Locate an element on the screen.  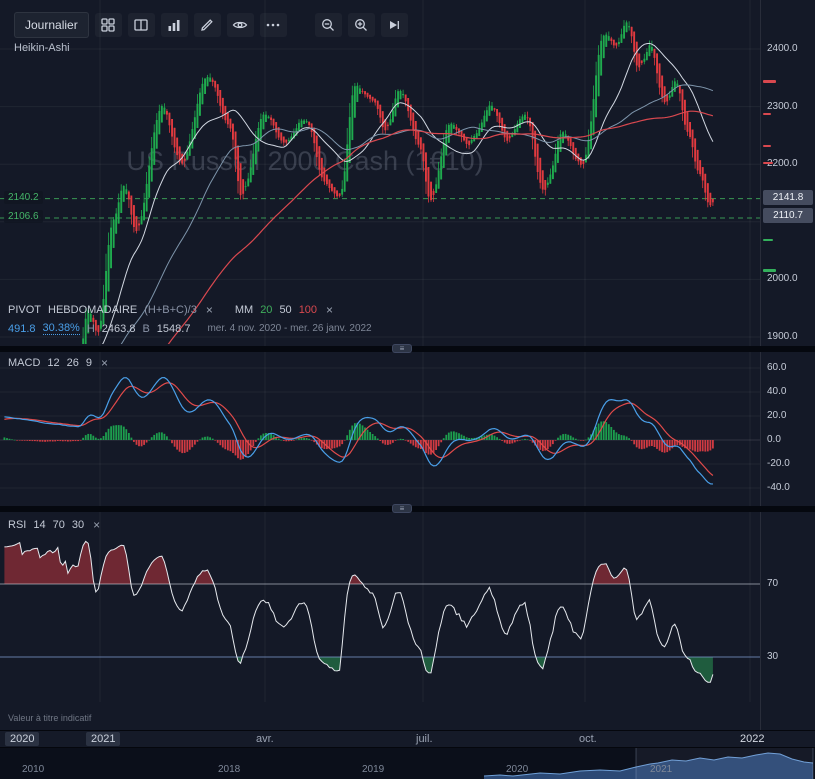
rsi-close-button: × is located at coordinates (96, 525).